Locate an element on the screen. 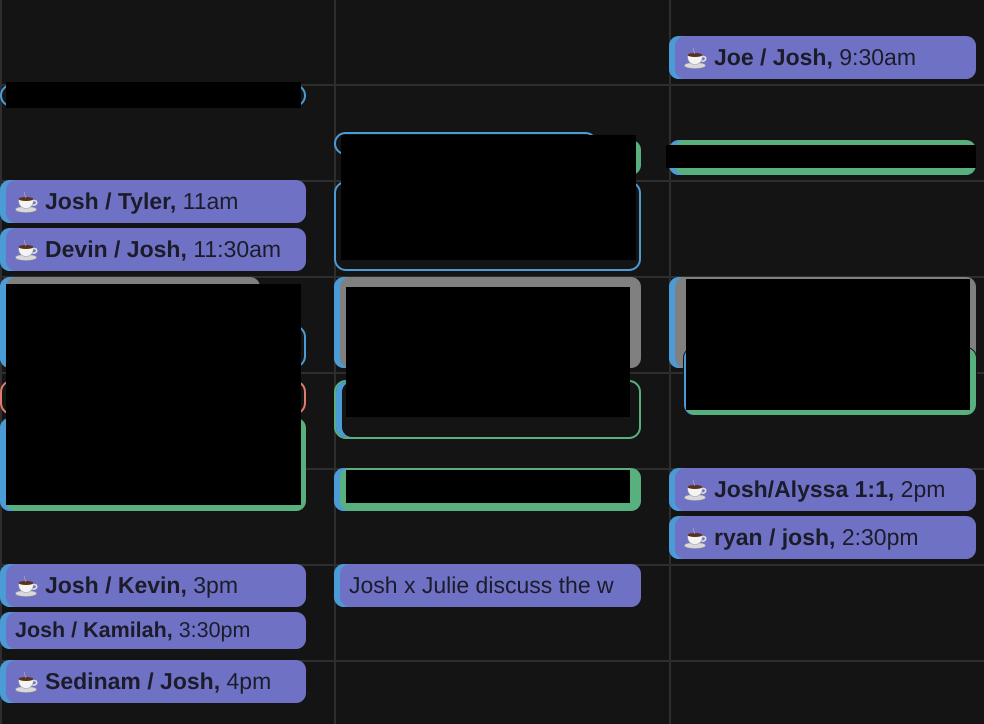 This screenshot has width=984, height=724. calendar-event: Josh x Julie discuss the w is located at coordinates (487, 585).